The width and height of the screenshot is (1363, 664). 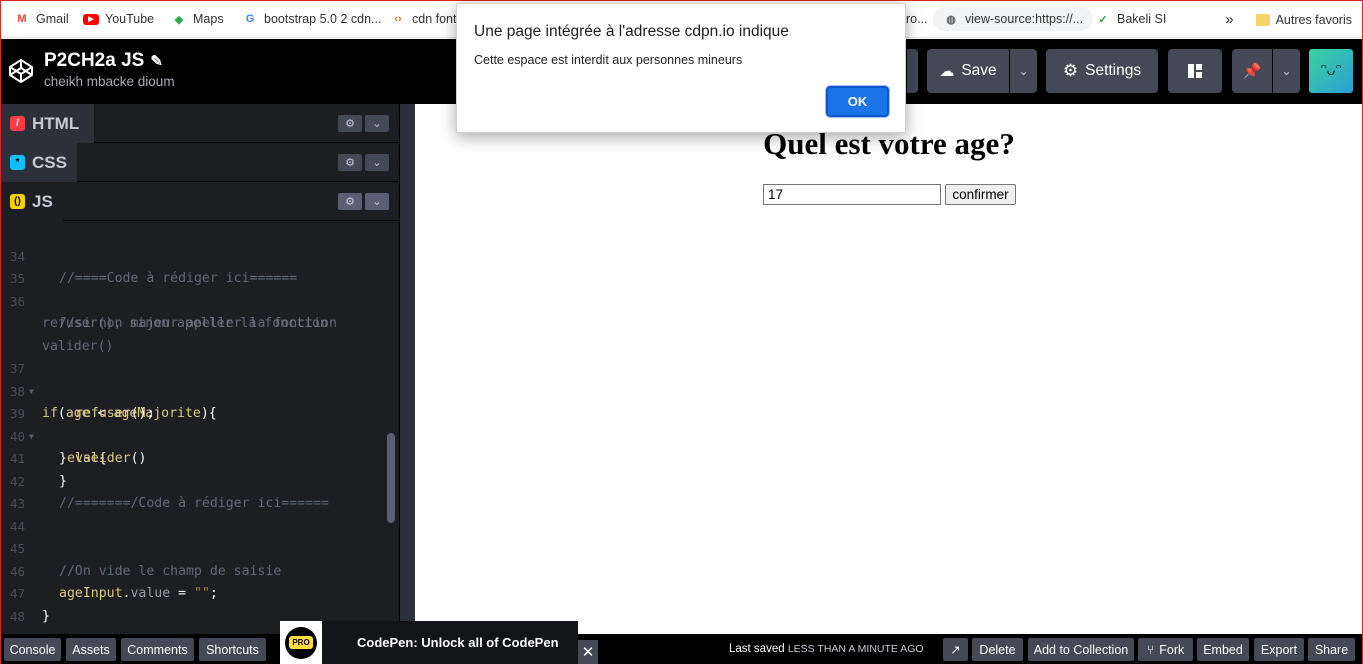 What do you see at coordinates (232, 649) in the screenshot?
I see `shortcuts-button: Shortcuts` at bounding box center [232, 649].